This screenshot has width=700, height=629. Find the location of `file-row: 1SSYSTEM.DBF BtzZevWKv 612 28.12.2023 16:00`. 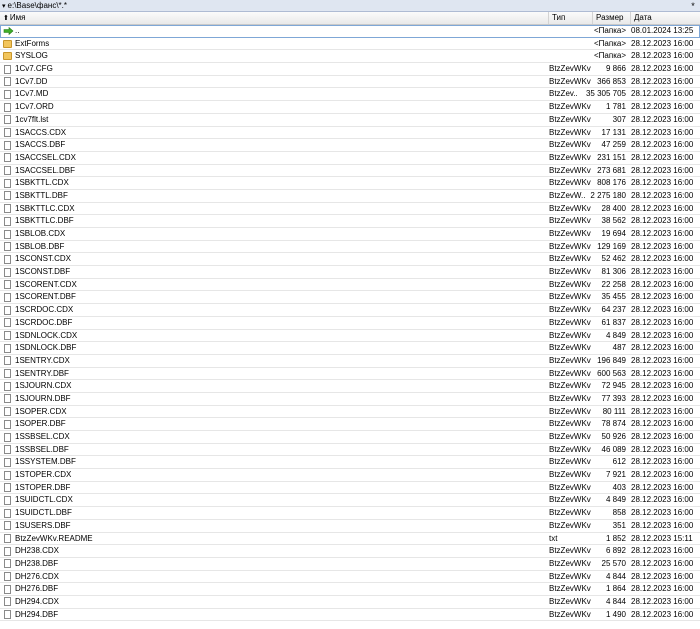

file-row: 1SSYSTEM.DBF BtzZevWKv 612 28.12.2023 16:00 is located at coordinates (350, 463).